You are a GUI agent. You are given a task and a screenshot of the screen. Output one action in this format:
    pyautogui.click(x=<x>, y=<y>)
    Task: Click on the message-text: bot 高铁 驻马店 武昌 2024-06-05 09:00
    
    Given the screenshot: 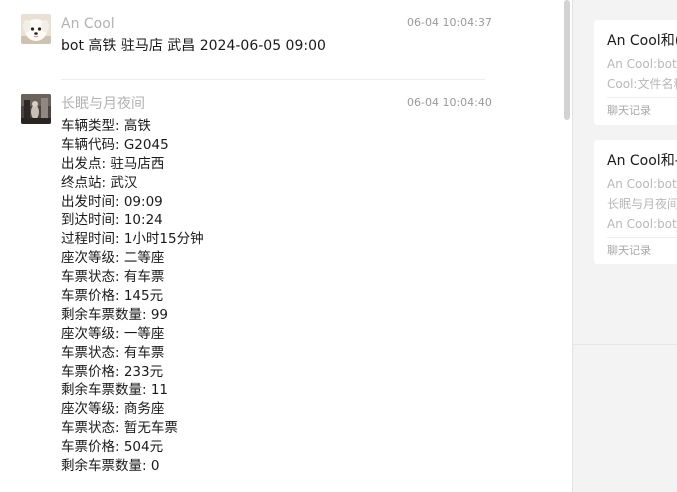 What is the action you would take?
    pyautogui.click(x=193, y=46)
    